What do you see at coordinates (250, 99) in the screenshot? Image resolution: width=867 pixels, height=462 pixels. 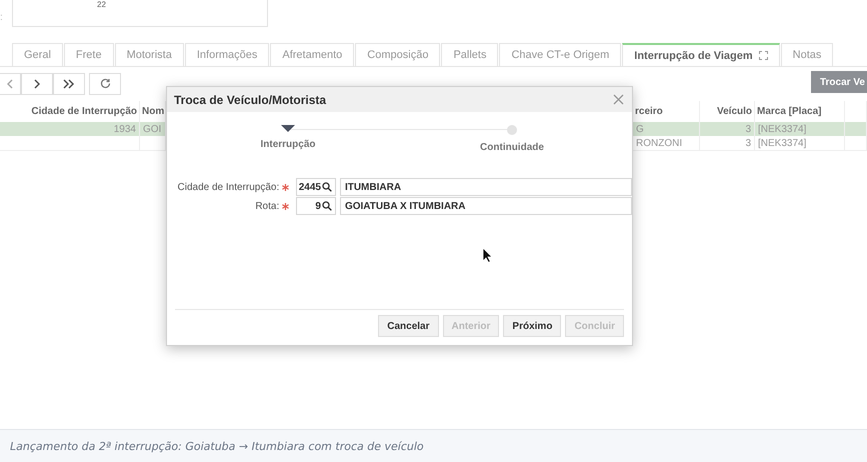 I see `dialog-title: Troca de Veículo/Motorista` at bounding box center [250, 99].